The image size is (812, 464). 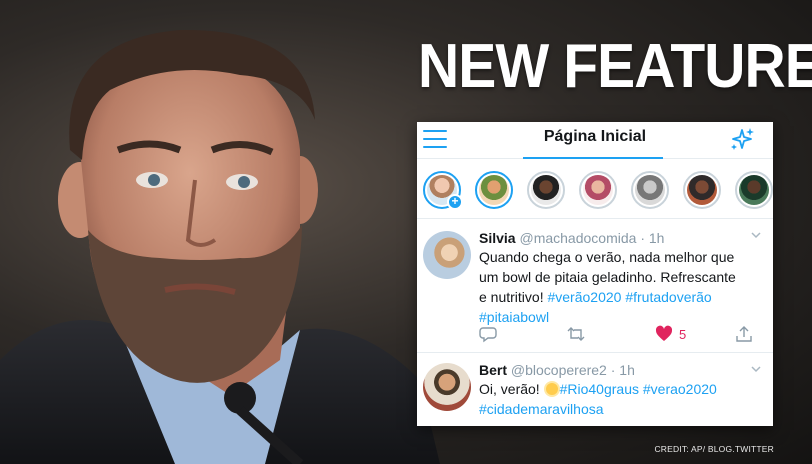 What do you see at coordinates (664, 333) in the screenshot?
I see `heart-icon` at bounding box center [664, 333].